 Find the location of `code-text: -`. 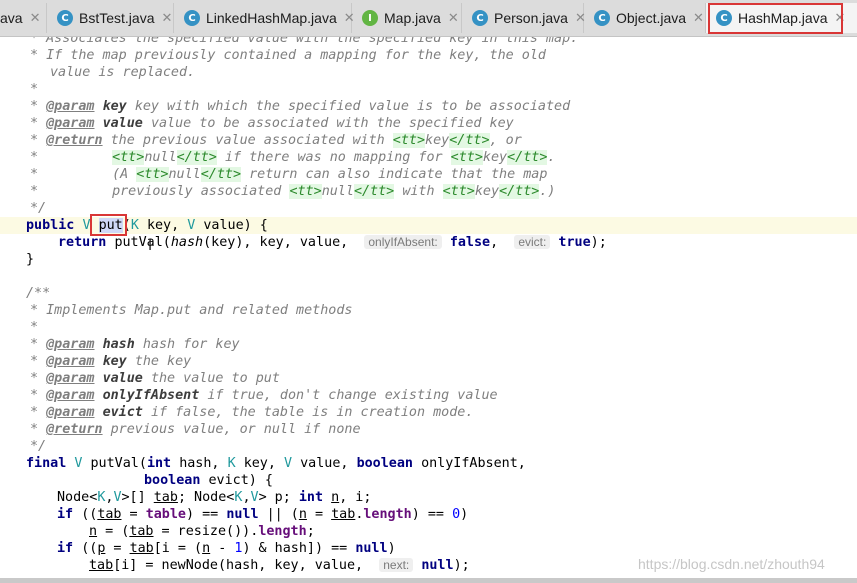

code-text: - is located at coordinates (222, 548).